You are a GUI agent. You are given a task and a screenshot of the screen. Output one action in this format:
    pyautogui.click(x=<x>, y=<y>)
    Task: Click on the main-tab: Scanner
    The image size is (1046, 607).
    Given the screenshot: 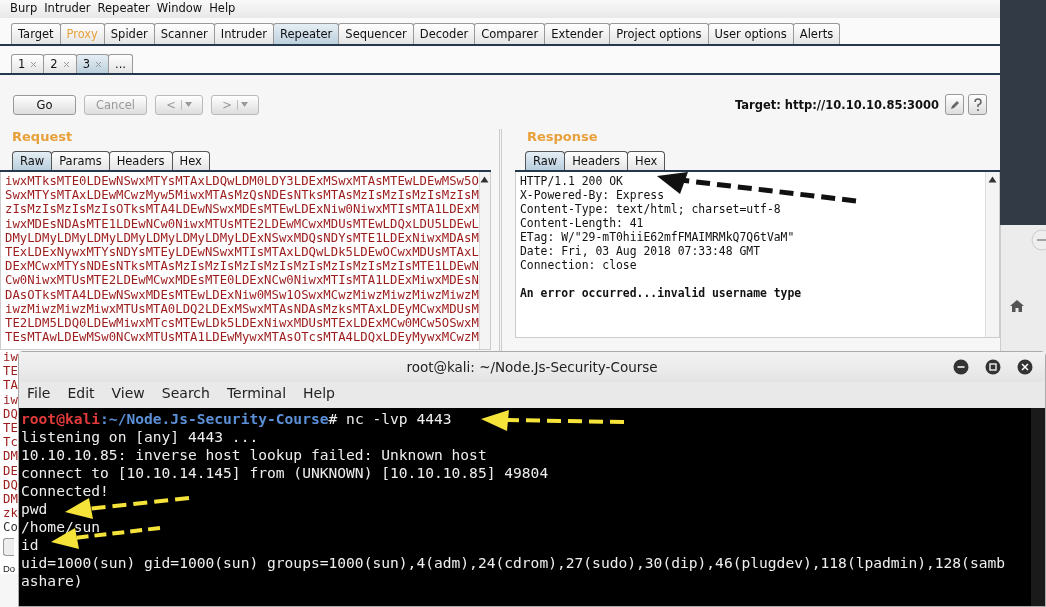 What is the action you would take?
    pyautogui.click(x=184, y=33)
    